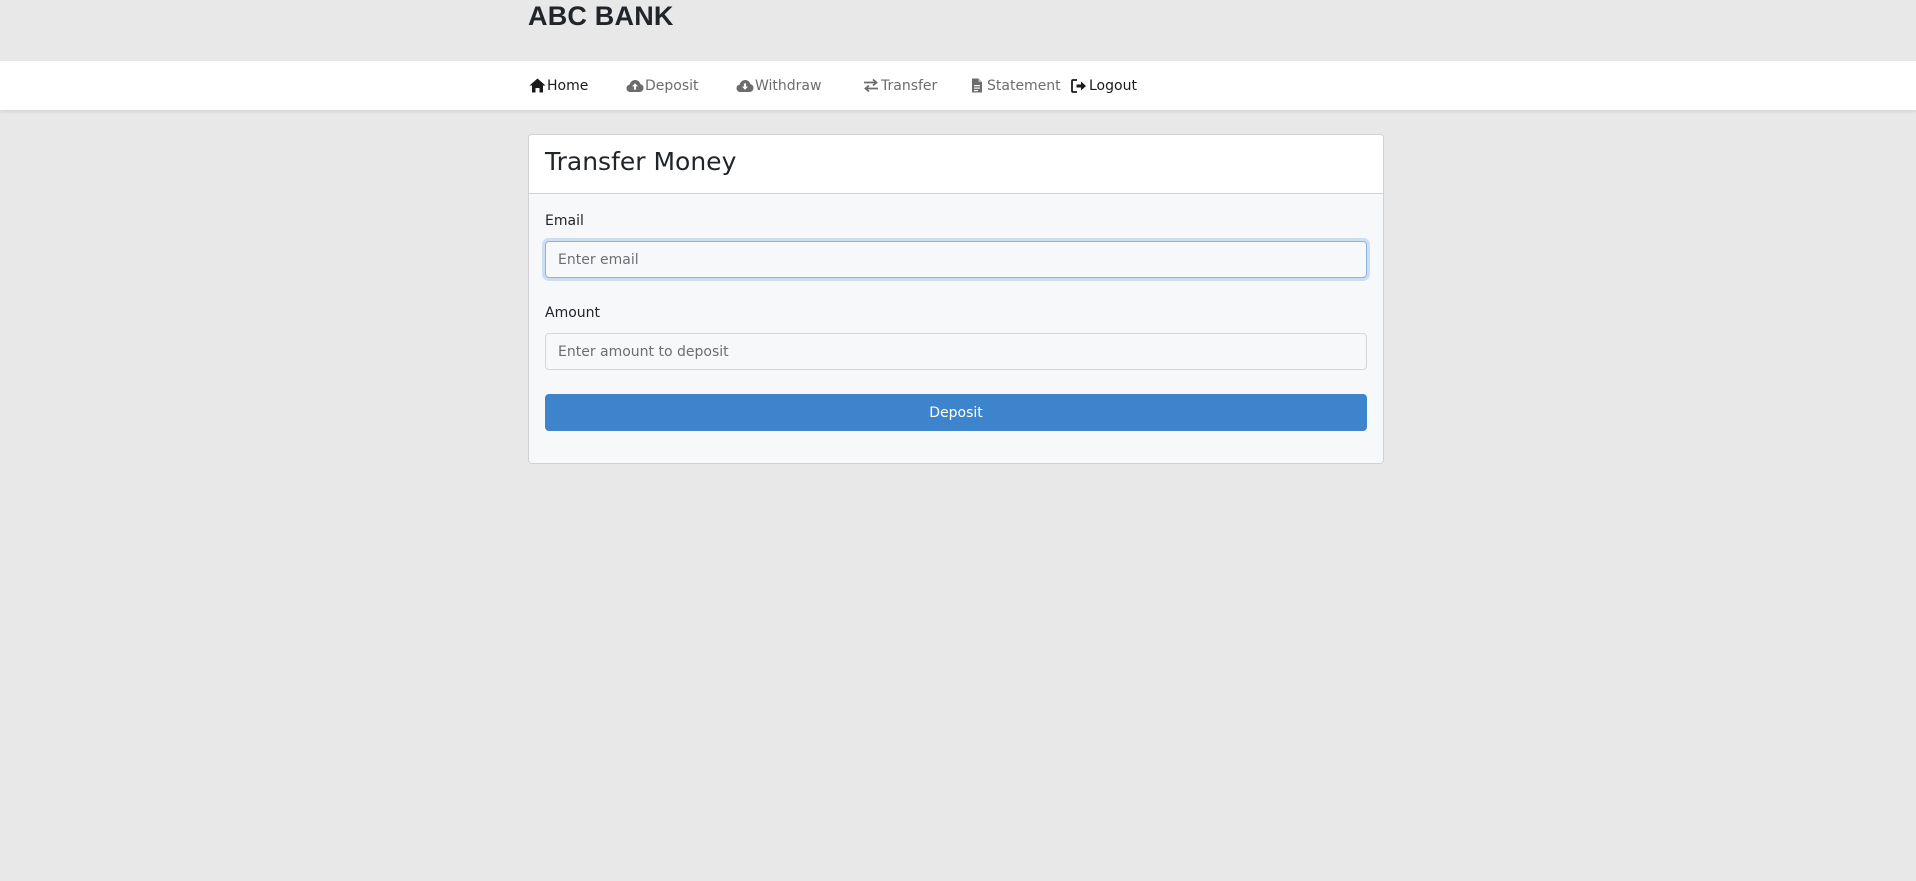  Describe the element at coordinates (958, 30) in the screenshot. I see `header: ABC BANK` at that location.